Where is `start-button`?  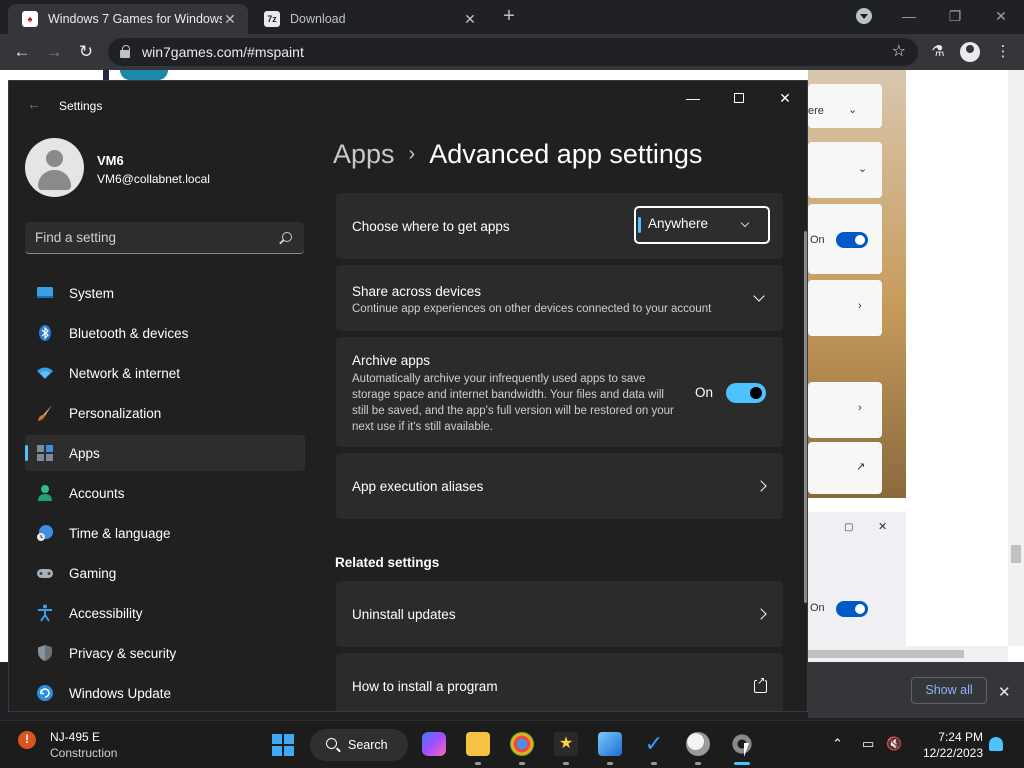 start-button is located at coordinates (283, 745).